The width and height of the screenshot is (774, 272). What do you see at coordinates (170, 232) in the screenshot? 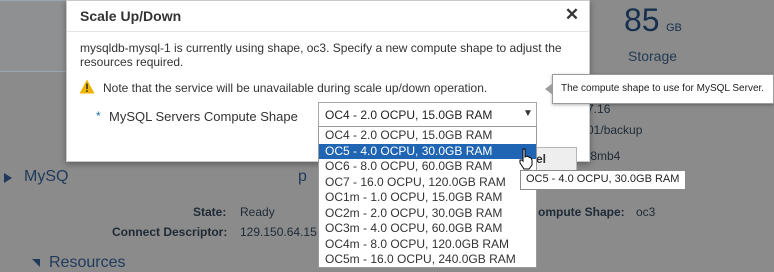
I see `connect-descriptor-label: Connect Descriptor:` at bounding box center [170, 232].